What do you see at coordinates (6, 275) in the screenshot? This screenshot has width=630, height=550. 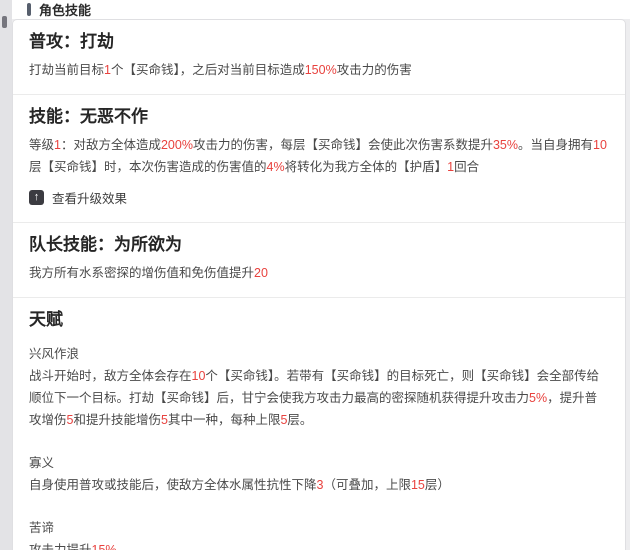 I see `left-scrollbar-track` at bounding box center [6, 275].